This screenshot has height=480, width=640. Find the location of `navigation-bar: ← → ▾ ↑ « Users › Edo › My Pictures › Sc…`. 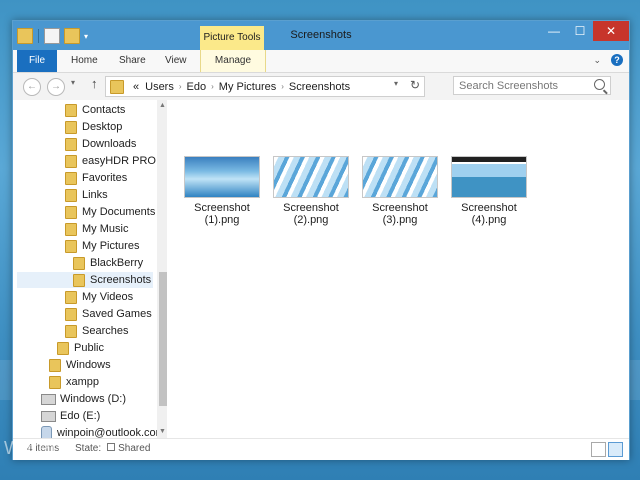

navigation-bar: ← → ▾ ↑ « Users › Edo › My Pictures › Sc… is located at coordinates (321, 86).